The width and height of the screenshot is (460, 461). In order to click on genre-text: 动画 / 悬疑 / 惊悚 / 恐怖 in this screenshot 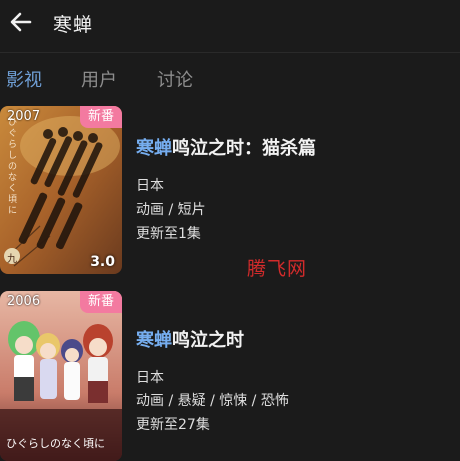, I will do `click(212, 401)`.